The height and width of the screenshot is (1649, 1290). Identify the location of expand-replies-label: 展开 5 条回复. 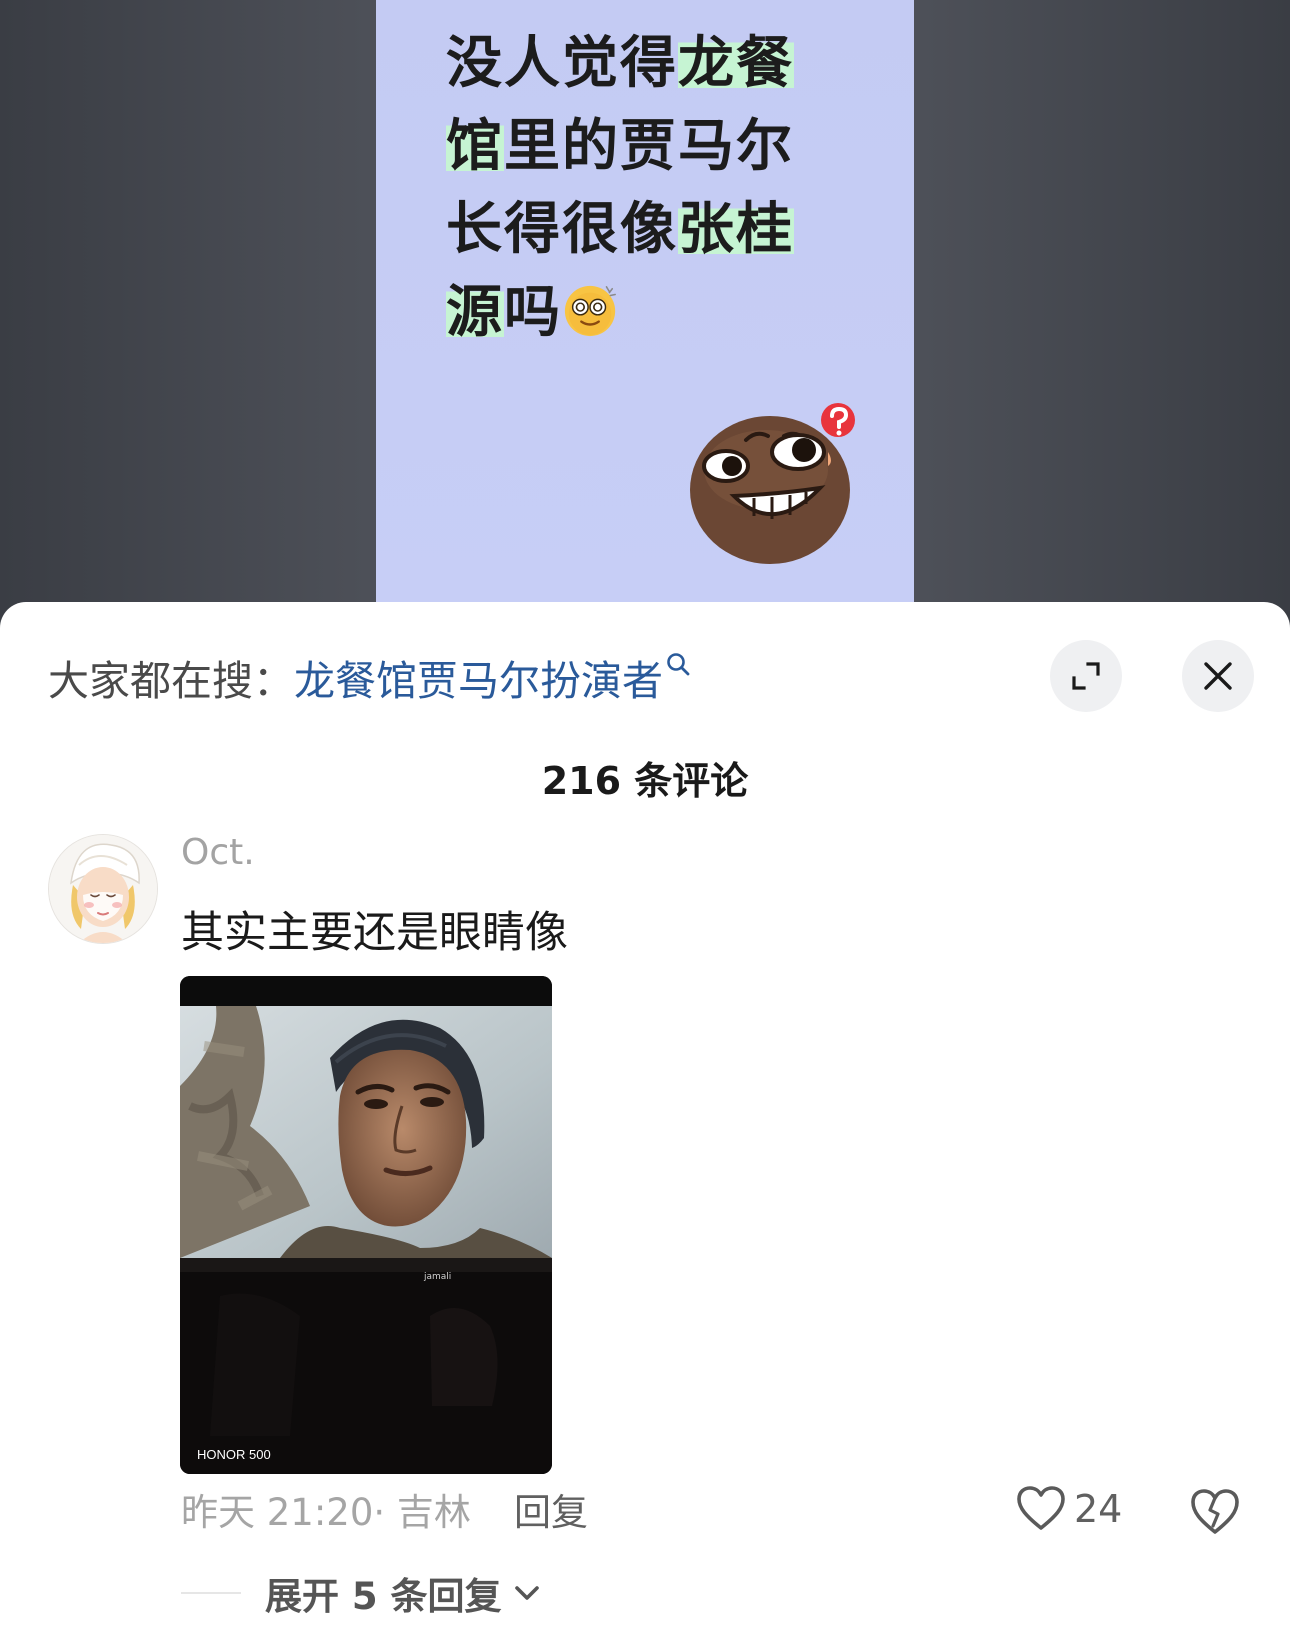
(383, 1596).